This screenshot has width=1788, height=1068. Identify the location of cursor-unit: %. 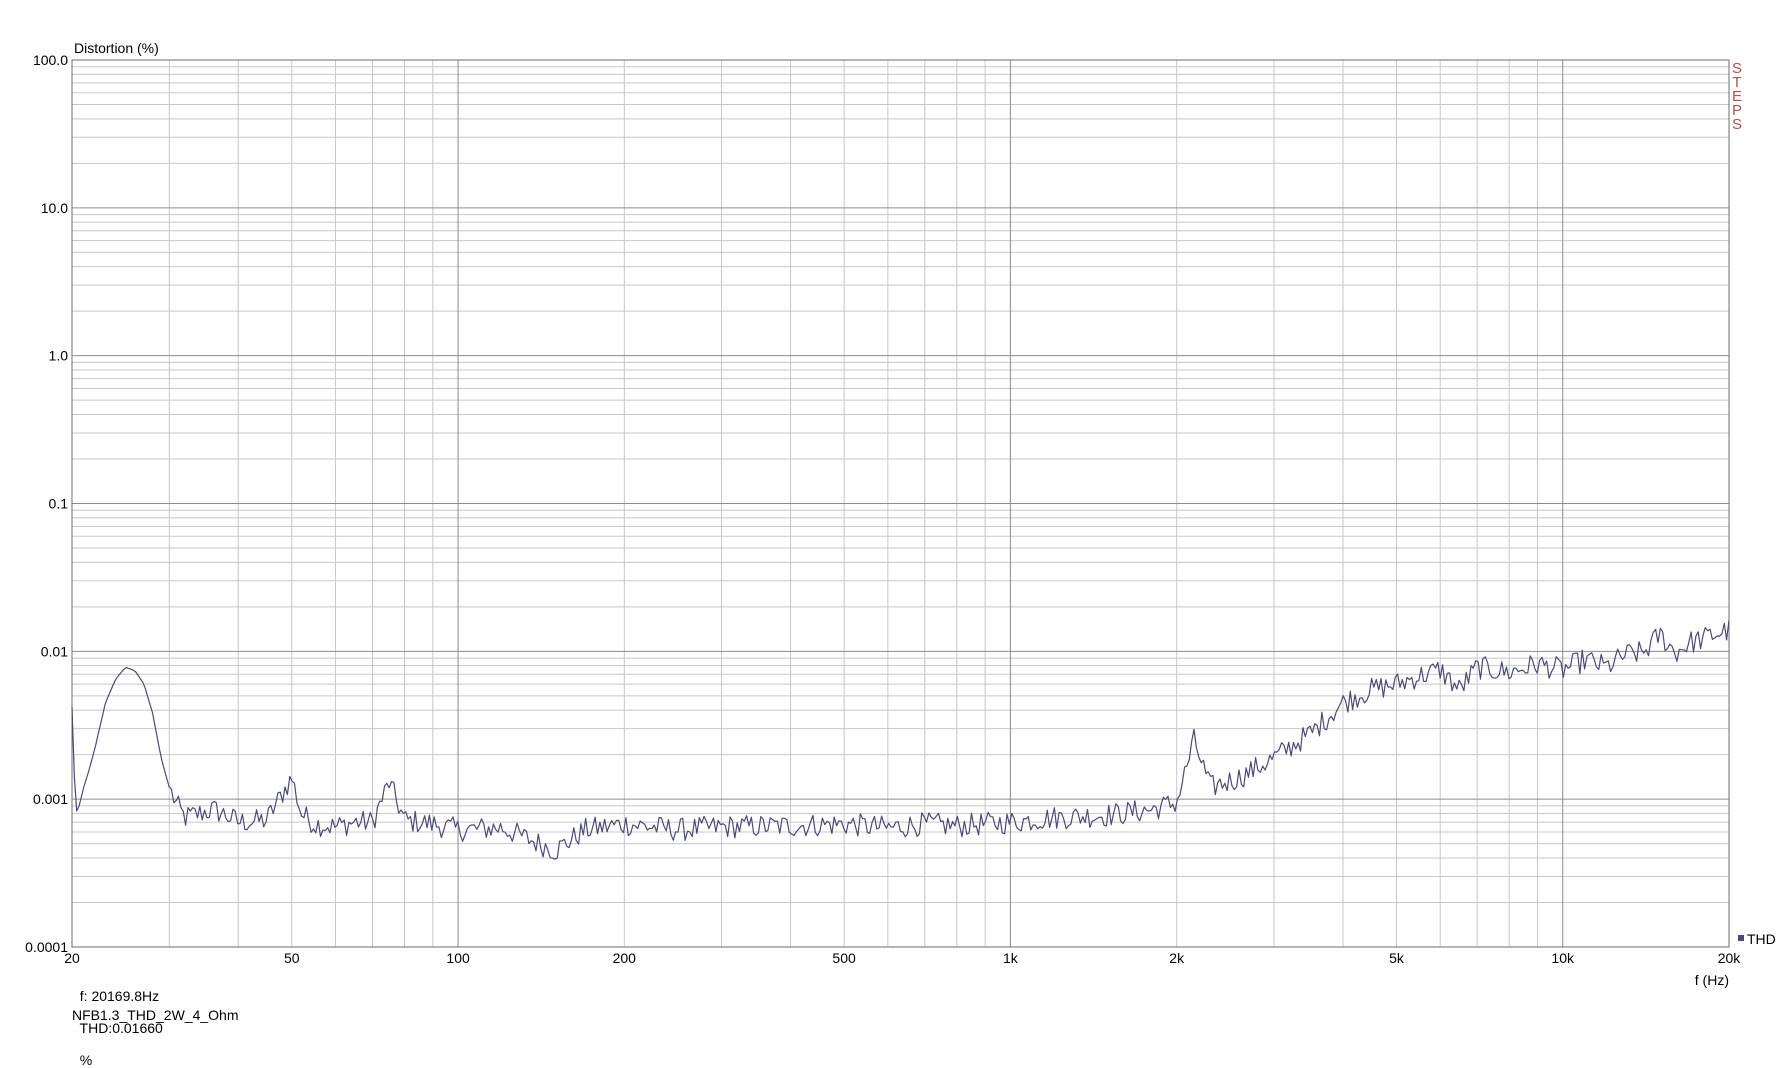
(86, 1060).